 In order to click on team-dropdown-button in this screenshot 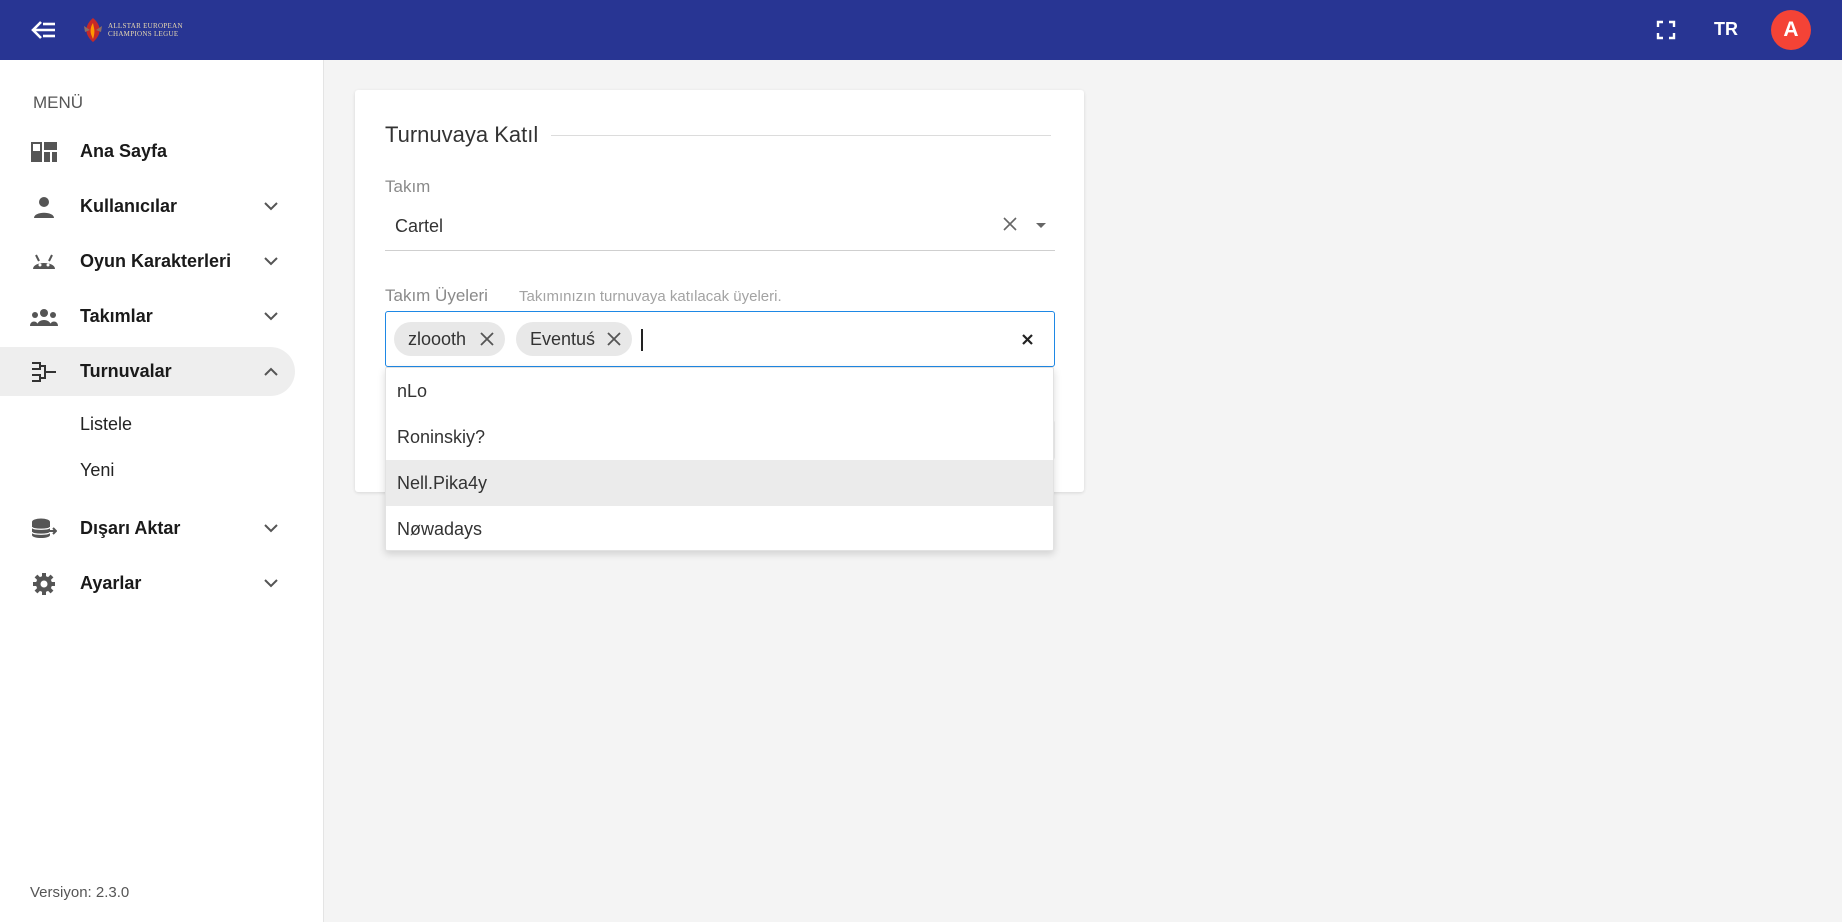, I will do `click(1041, 225)`.